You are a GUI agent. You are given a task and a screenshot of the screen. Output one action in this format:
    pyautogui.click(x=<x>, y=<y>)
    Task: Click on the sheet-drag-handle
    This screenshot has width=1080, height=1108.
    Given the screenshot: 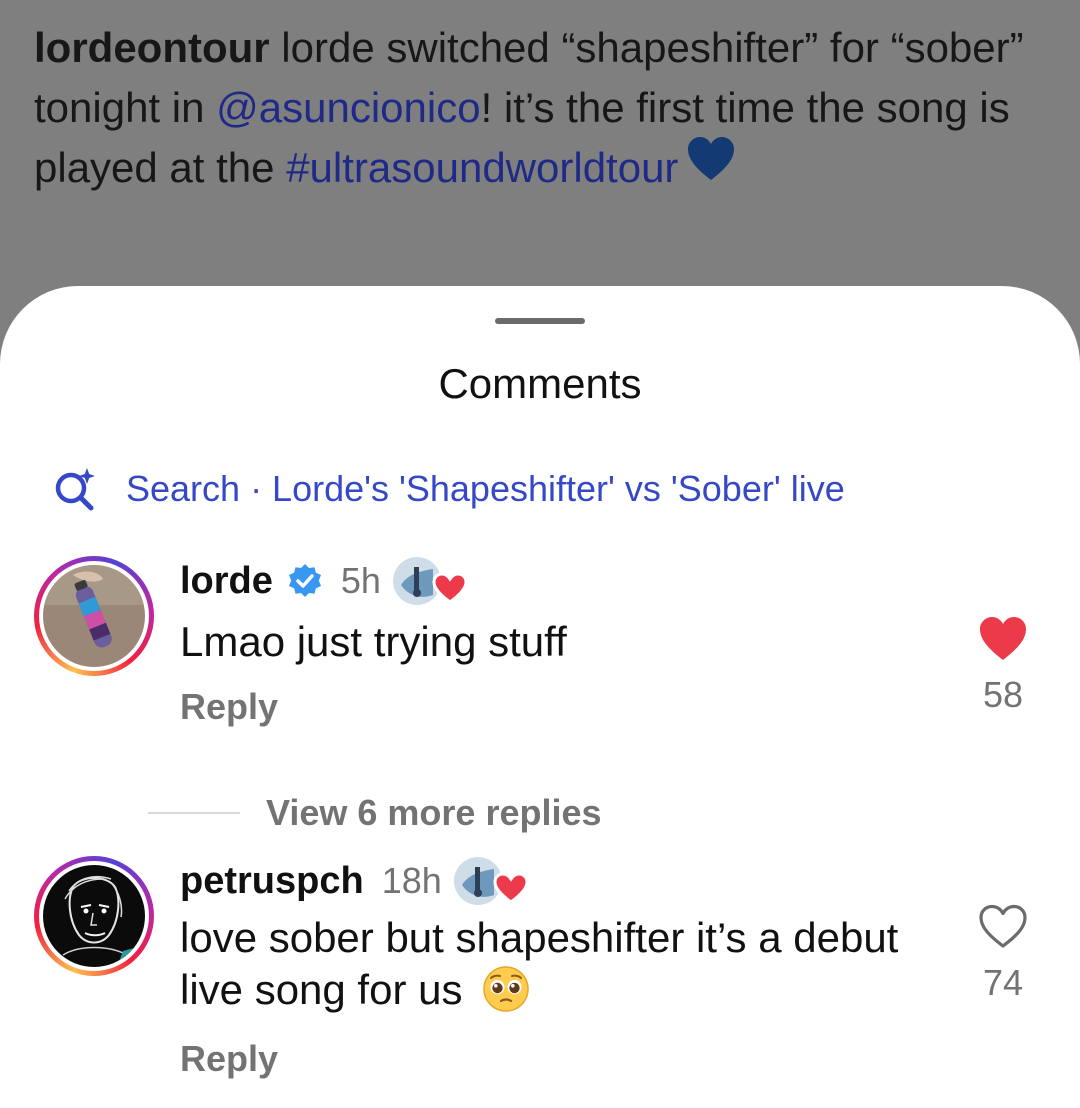 What is the action you would take?
    pyautogui.click(x=540, y=321)
    